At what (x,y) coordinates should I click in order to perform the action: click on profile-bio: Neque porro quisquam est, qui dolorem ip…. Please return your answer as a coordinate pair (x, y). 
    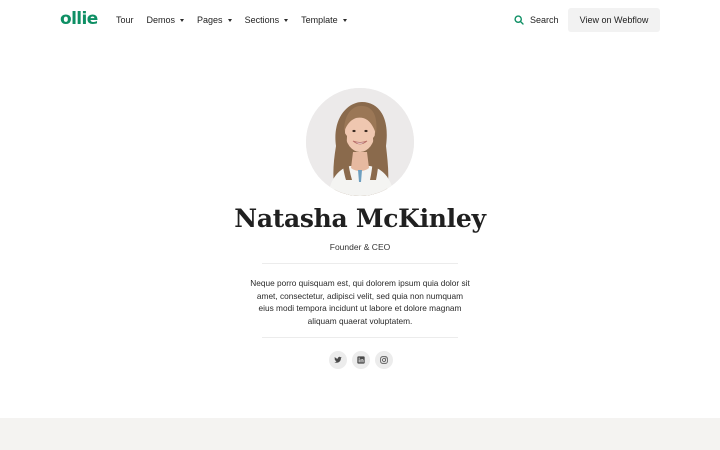
    Looking at the image, I should click on (360, 302).